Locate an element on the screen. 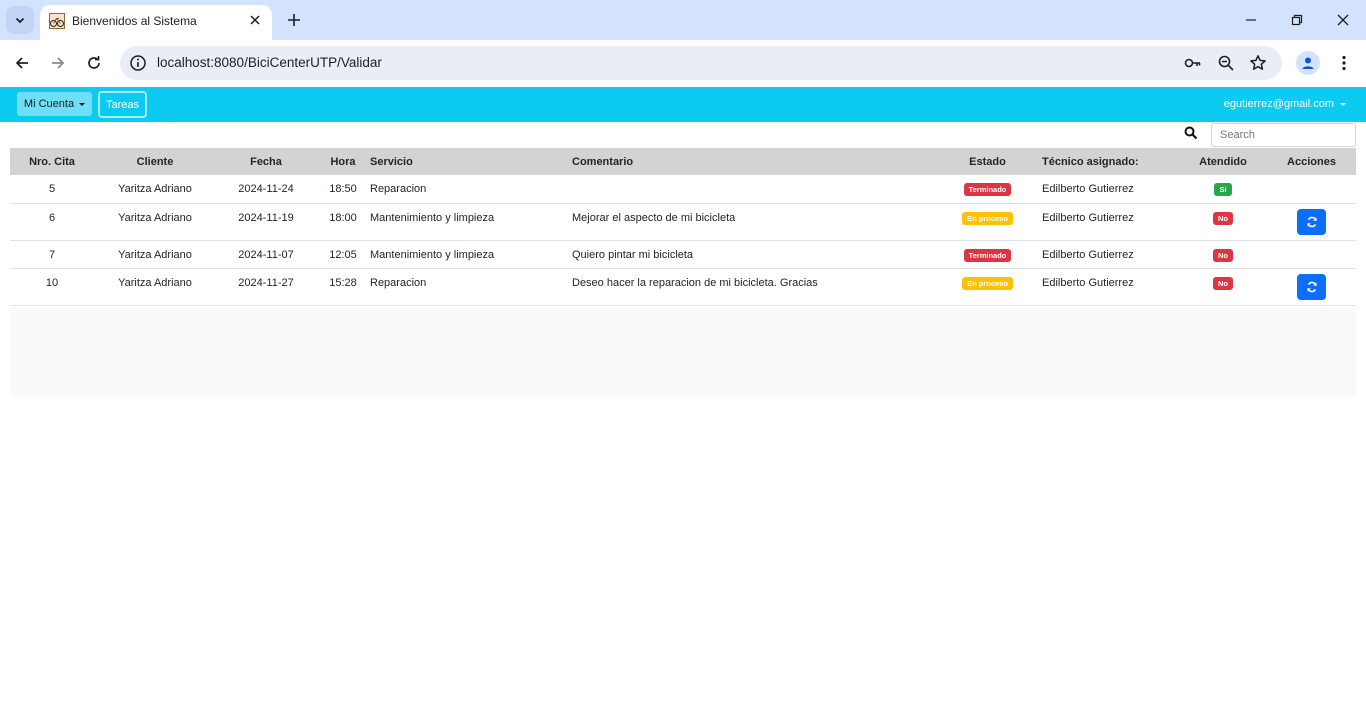 Image resolution: width=1366 pixels, height=728 pixels. chevron-down-icon is located at coordinates (20, 20).